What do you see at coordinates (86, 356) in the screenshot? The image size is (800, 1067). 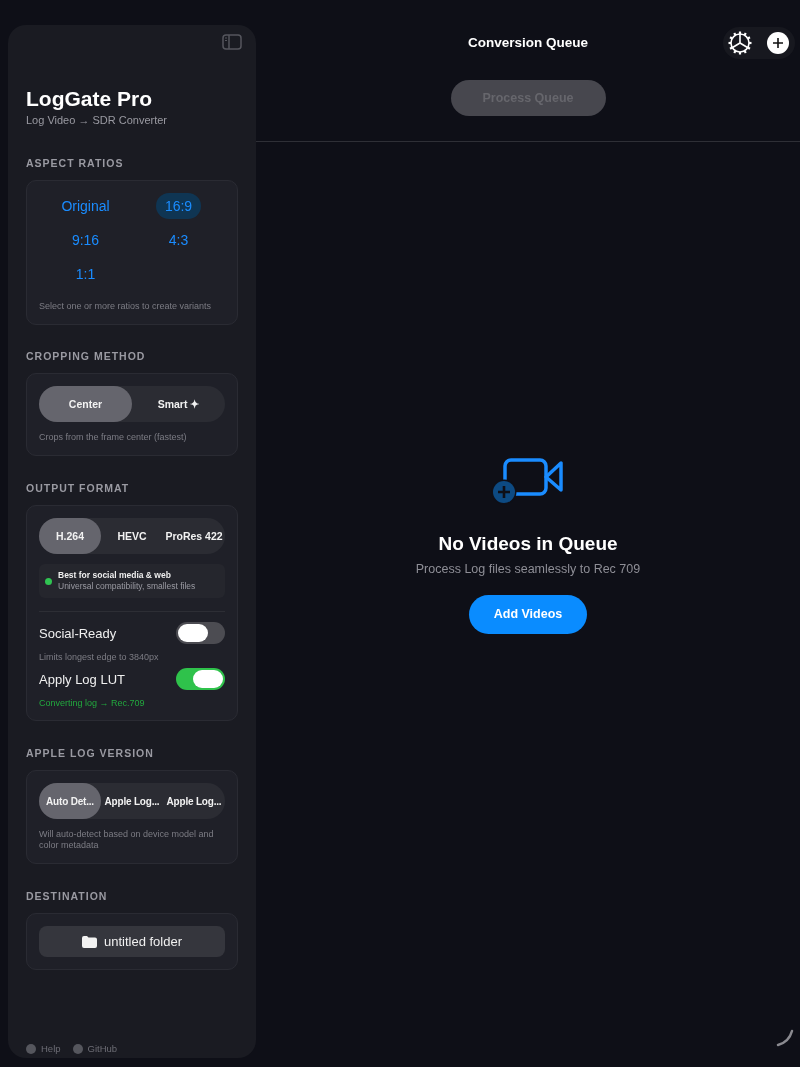 I see `section-heading: CROPPING METHOD` at bounding box center [86, 356].